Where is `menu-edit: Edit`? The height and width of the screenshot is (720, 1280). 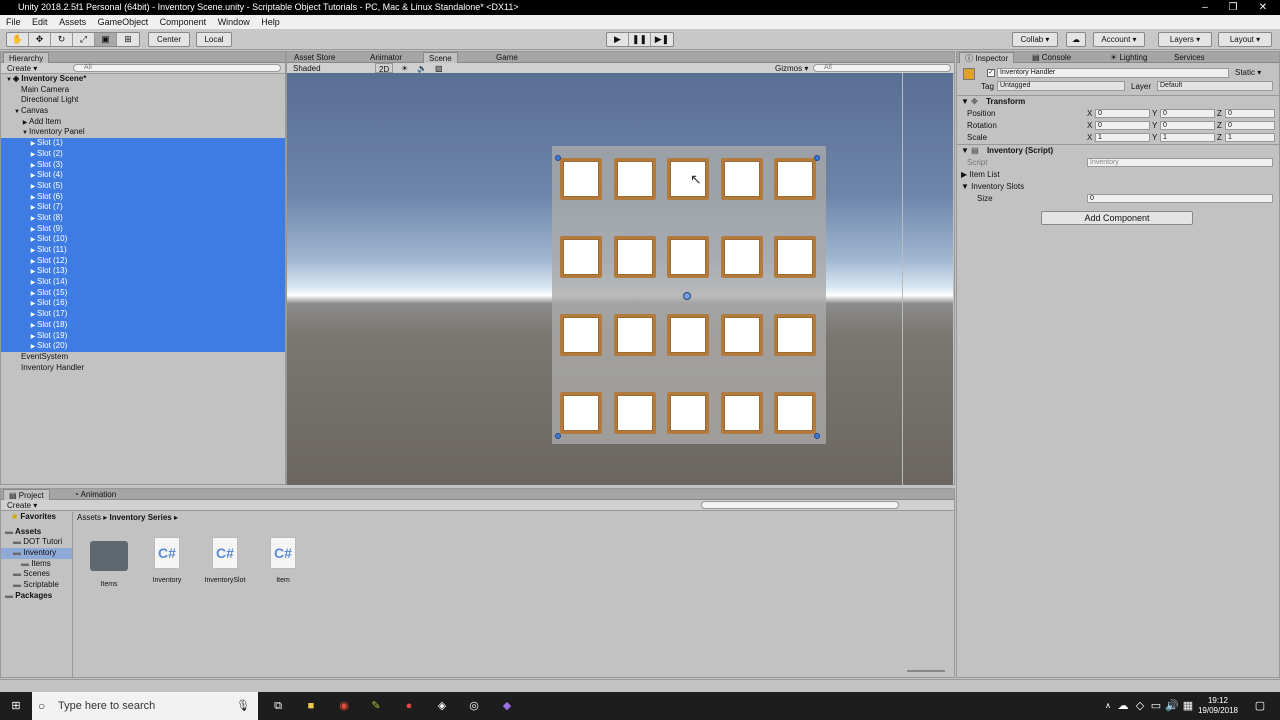
menu-edit: Edit is located at coordinates (40, 22).